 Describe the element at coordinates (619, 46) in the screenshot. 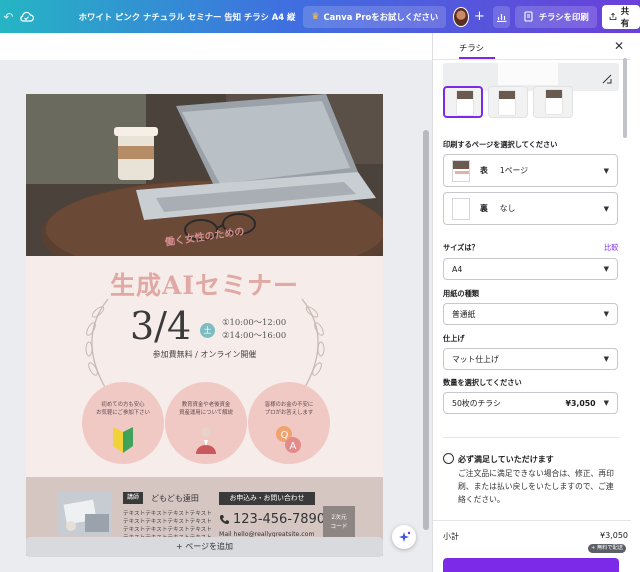

I see `close-icon: ✕` at that location.